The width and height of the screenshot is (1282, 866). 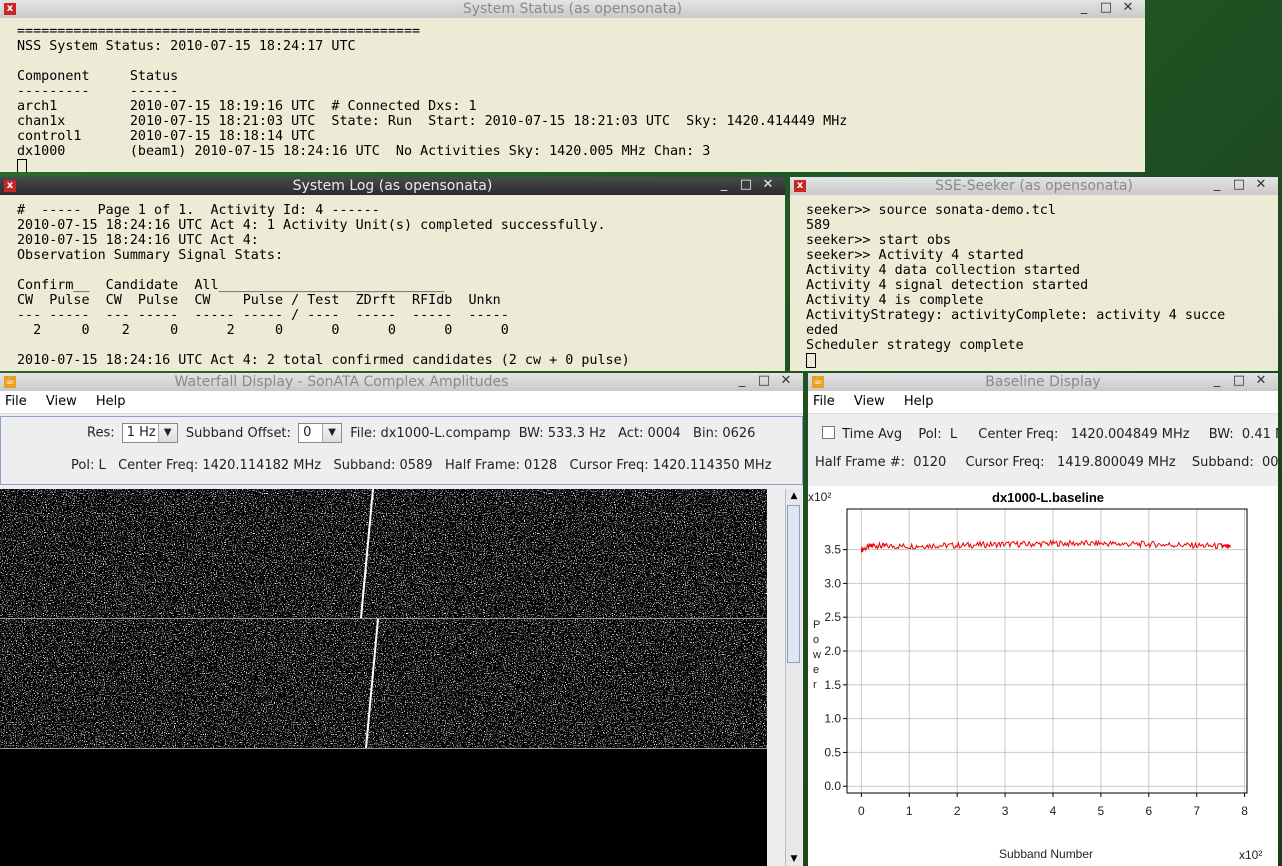 I want to click on y-tick-label: 0.5, so click(x=832, y=752).